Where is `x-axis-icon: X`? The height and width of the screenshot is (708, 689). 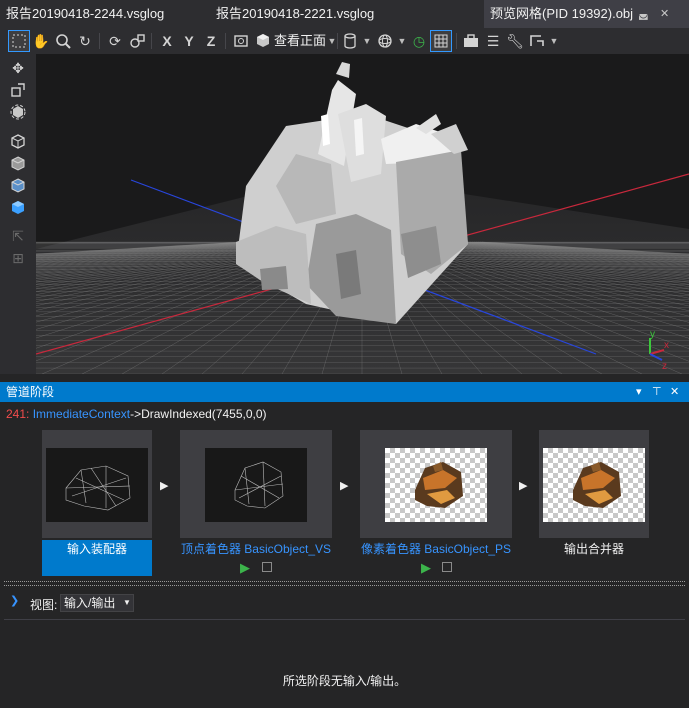
x-axis-icon: X is located at coordinates (167, 41).